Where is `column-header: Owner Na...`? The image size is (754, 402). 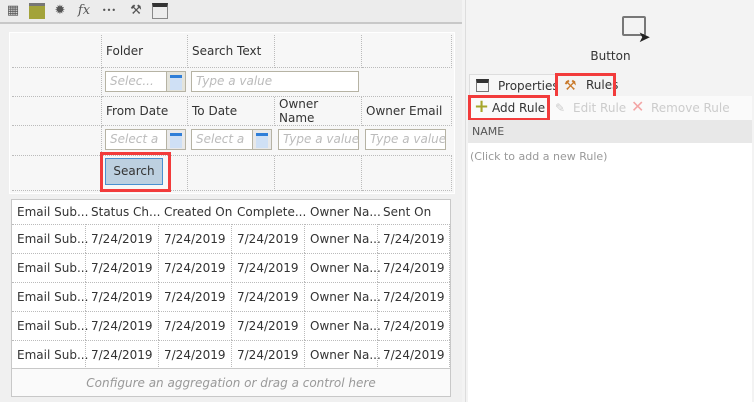
column-header: Owner Na... is located at coordinates (343, 212).